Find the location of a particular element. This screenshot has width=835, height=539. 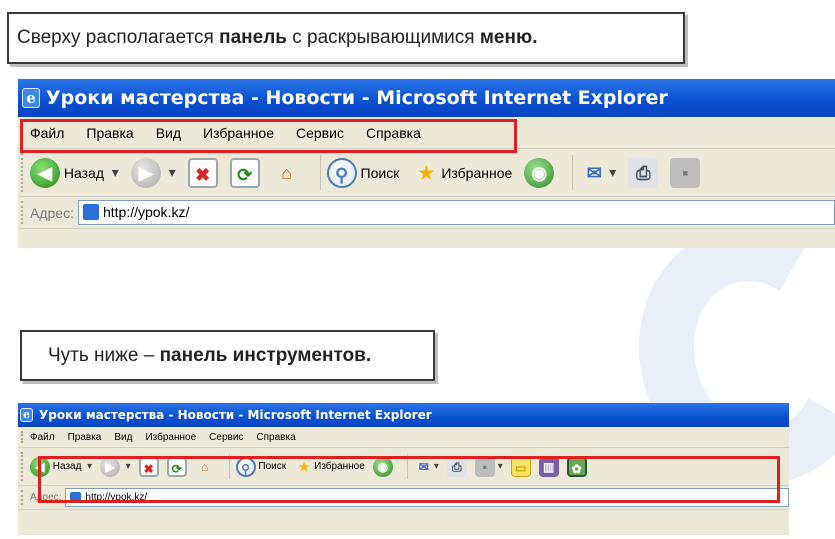

research-button: ▥ is located at coordinates (548, 466).